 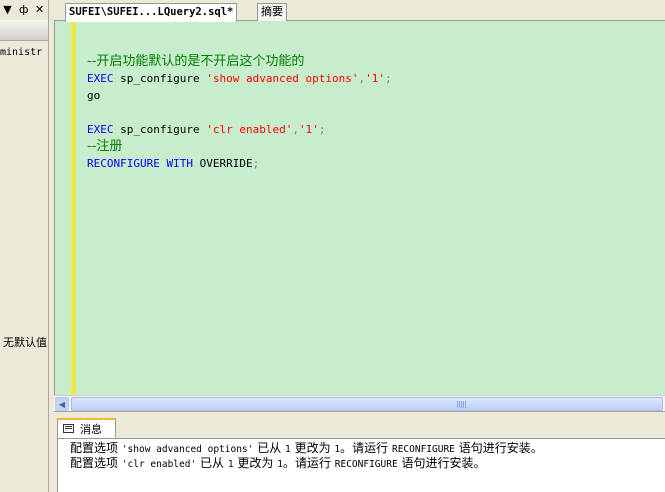 What do you see at coordinates (226, 163) in the screenshot?
I see `code-token: OVERRIDE` at bounding box center [226, 163].